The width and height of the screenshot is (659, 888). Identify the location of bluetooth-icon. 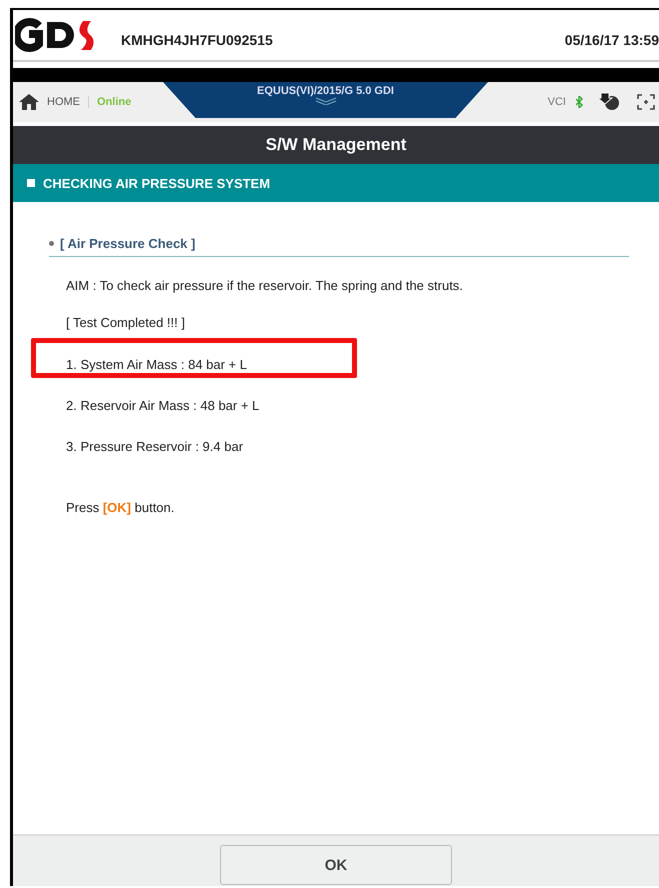
(579, 102).